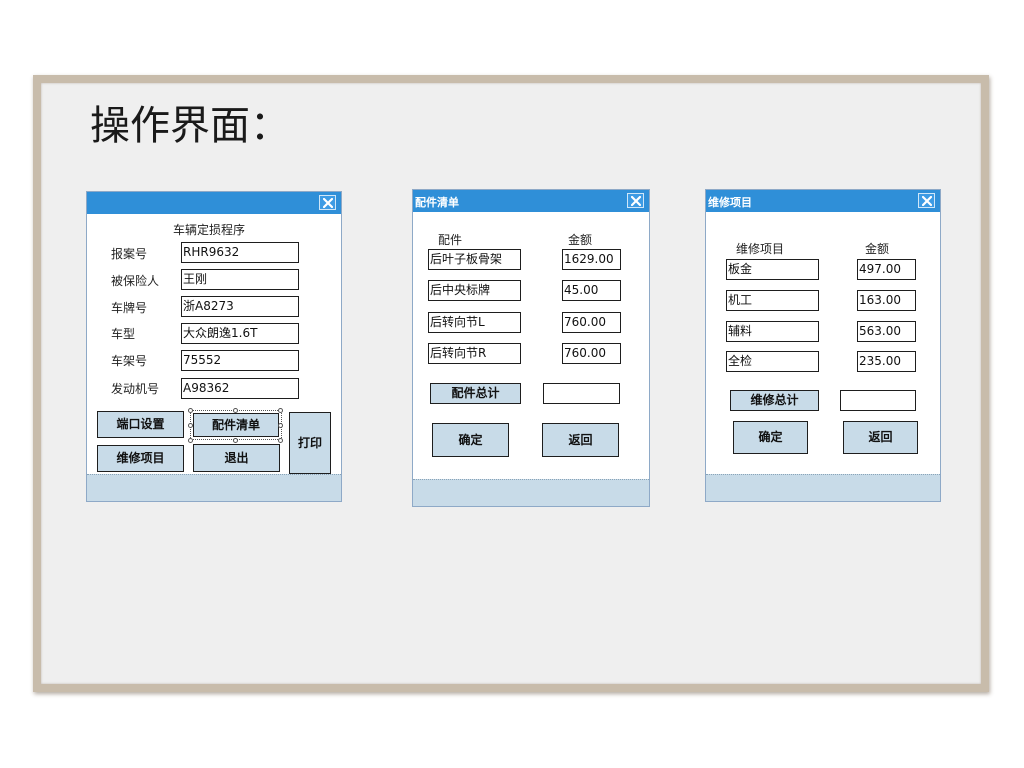 This screenshot has height=768, width=1024. I want to click on parts-total-field, so click(581, 393).